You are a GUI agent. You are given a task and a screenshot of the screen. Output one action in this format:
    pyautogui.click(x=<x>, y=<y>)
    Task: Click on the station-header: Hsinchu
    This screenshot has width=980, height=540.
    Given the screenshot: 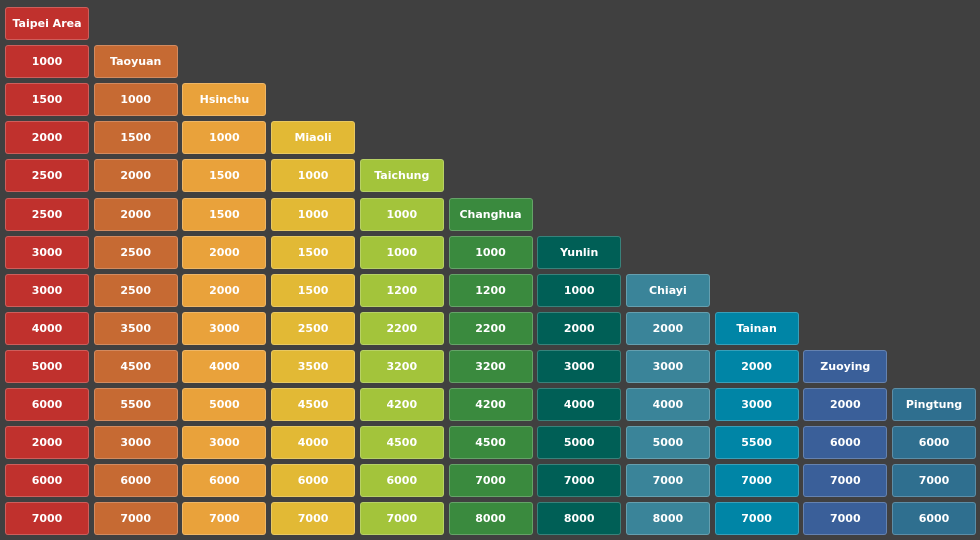 What is the action you would take?
    pyautogui.click(x=224, y=100)
    